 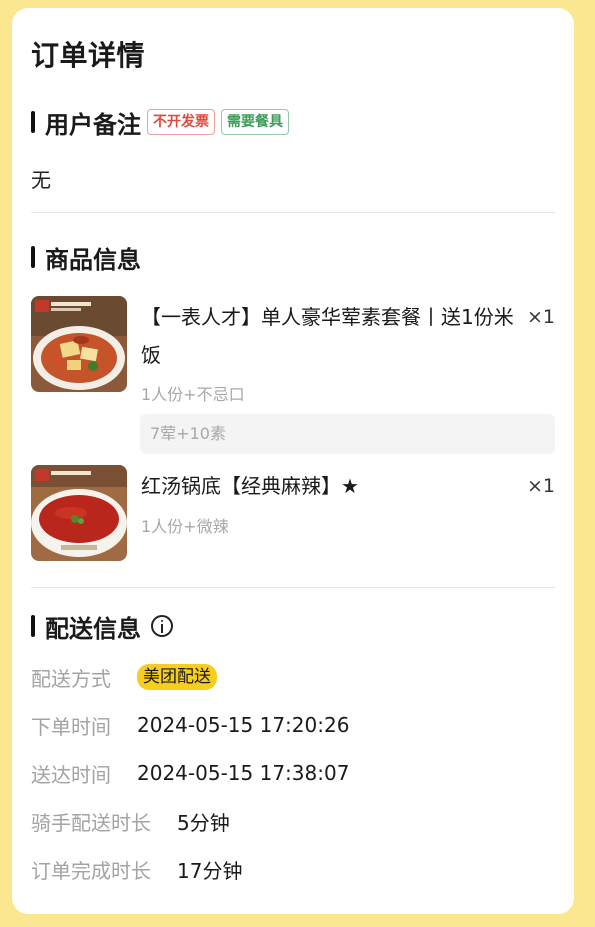 What do you see at coordinates (293, 515) in the screenshot?
I see `product-item: 红汤锅底【经典麻辣】★ ×1 1人份+微辣` at bounding box center [293, 515].